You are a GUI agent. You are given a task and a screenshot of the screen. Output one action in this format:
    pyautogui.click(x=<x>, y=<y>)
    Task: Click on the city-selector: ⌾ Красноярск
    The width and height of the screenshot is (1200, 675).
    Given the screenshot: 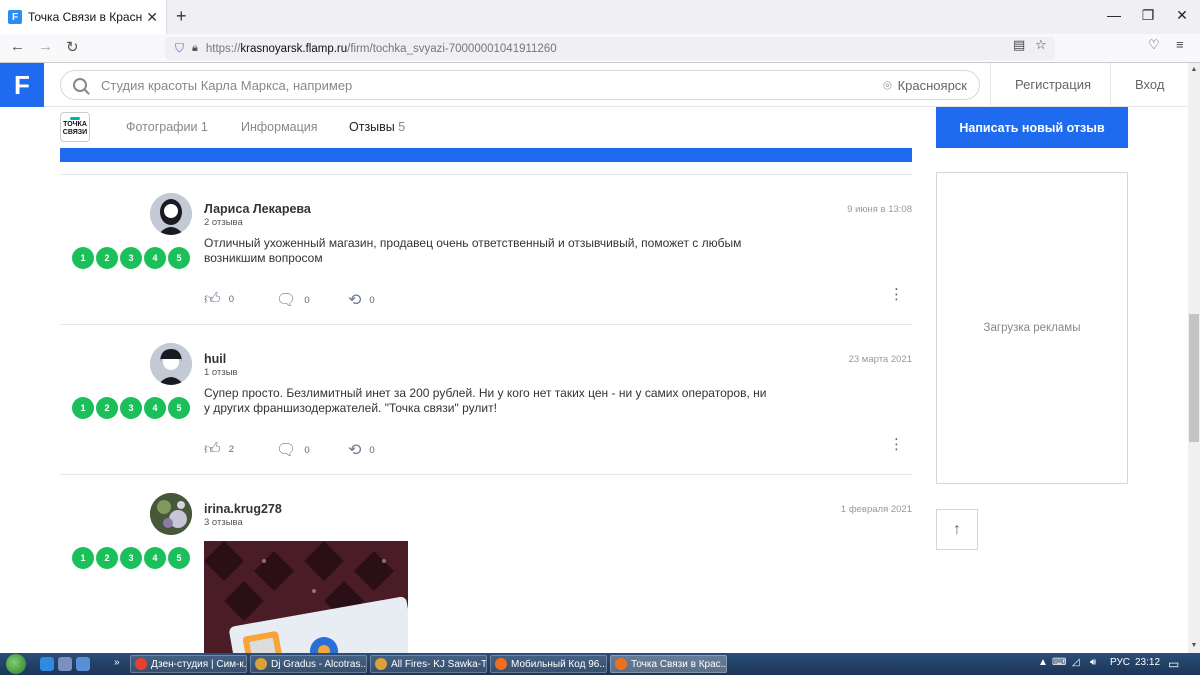 What is the action you would take?
    pyautogui.click(x=925, y=85)
    